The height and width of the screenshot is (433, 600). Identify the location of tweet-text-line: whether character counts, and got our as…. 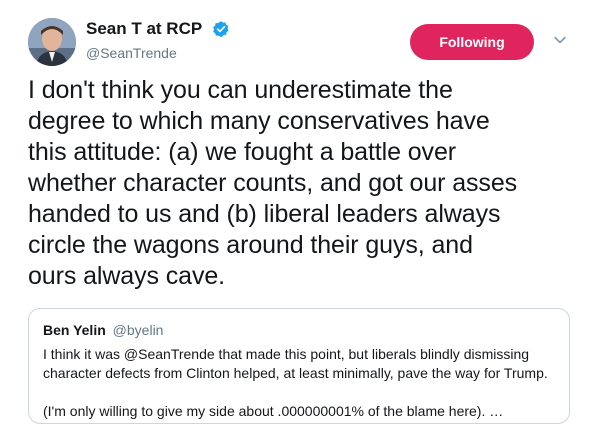
(273, 183).